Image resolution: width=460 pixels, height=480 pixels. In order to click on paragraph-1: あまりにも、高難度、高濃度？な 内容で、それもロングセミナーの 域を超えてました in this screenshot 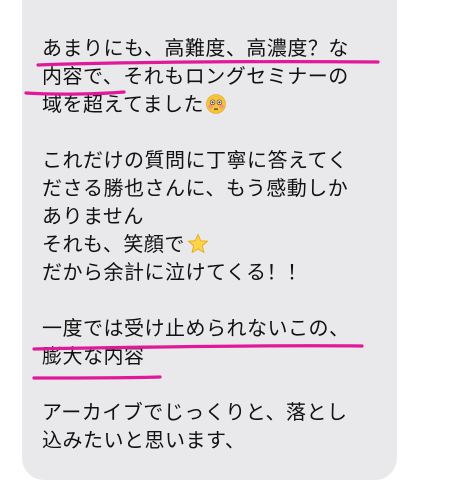, I will do `click(217, 76)`.